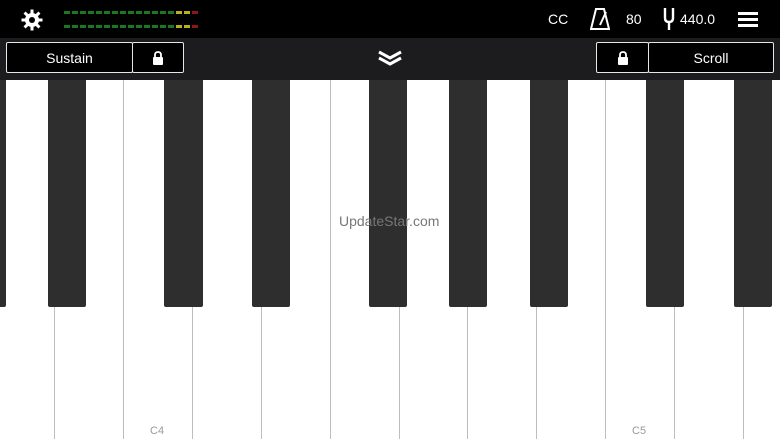 Image resolution: width=780 pixels, height=439 pixels. Describe the element at coordinates (558, 19) in the screenshot. I see `cc-button: CC` at that location.